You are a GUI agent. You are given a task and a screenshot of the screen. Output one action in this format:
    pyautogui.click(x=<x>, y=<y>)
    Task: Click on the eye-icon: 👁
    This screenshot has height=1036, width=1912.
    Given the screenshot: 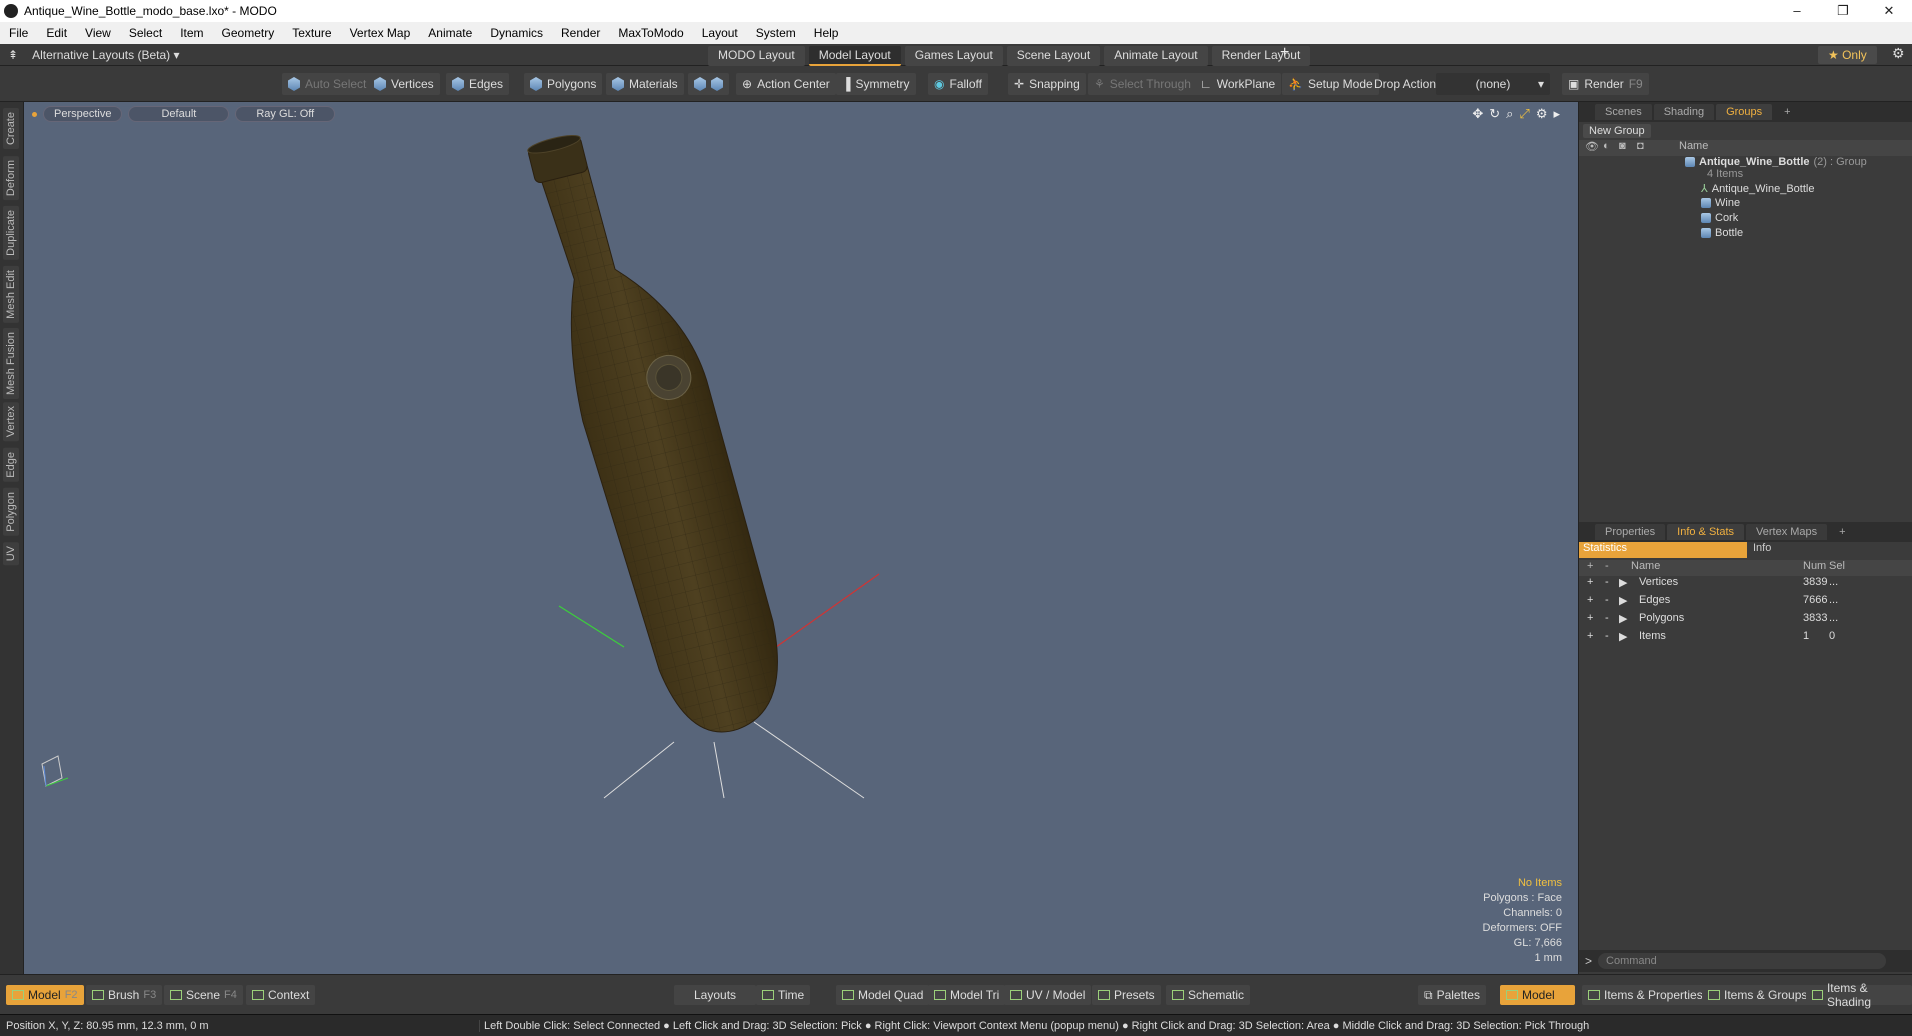 What is the action you would take?
    pyautogui.click(x=1592, y=146)
    